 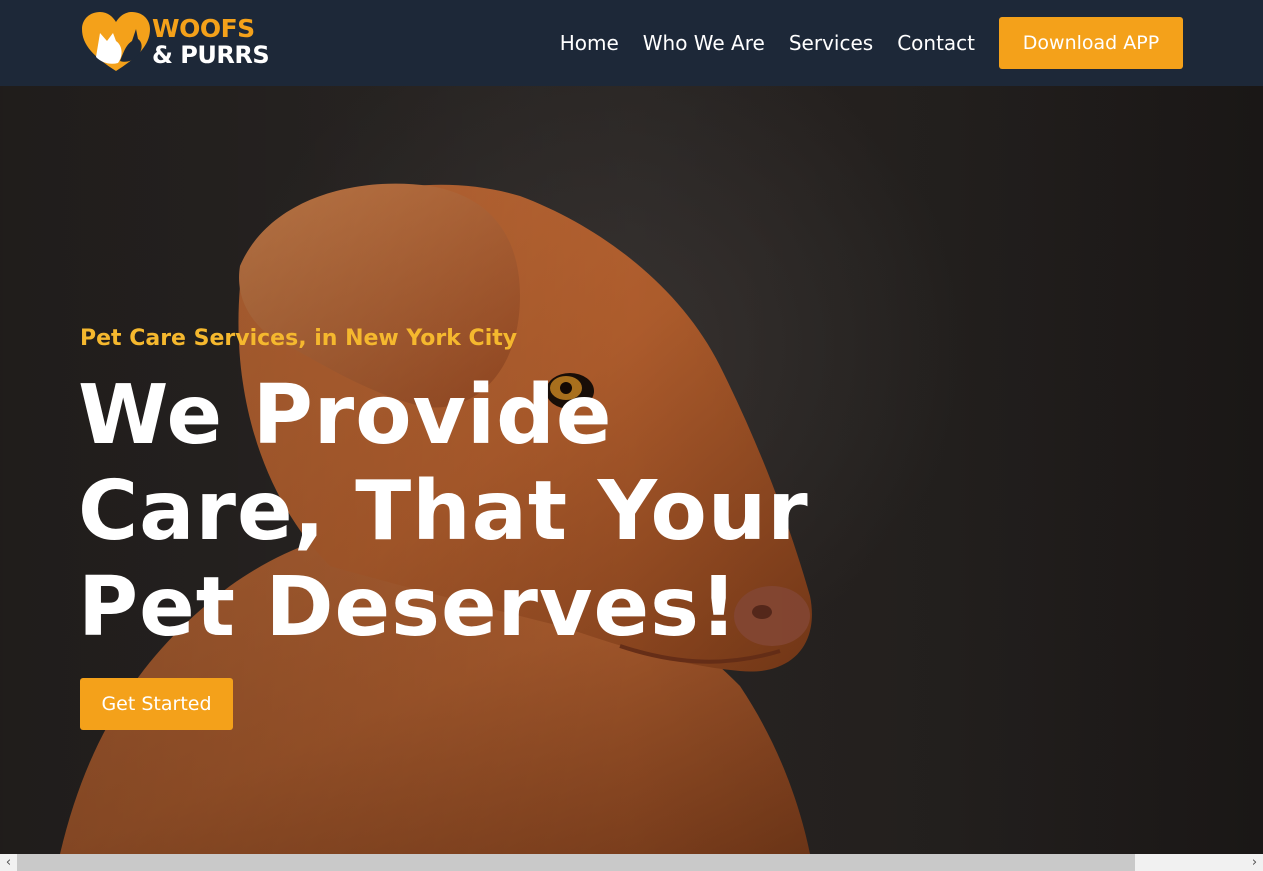 I want to click on site-logo: WOOFS & PURRS, so click(x=175, y=43).